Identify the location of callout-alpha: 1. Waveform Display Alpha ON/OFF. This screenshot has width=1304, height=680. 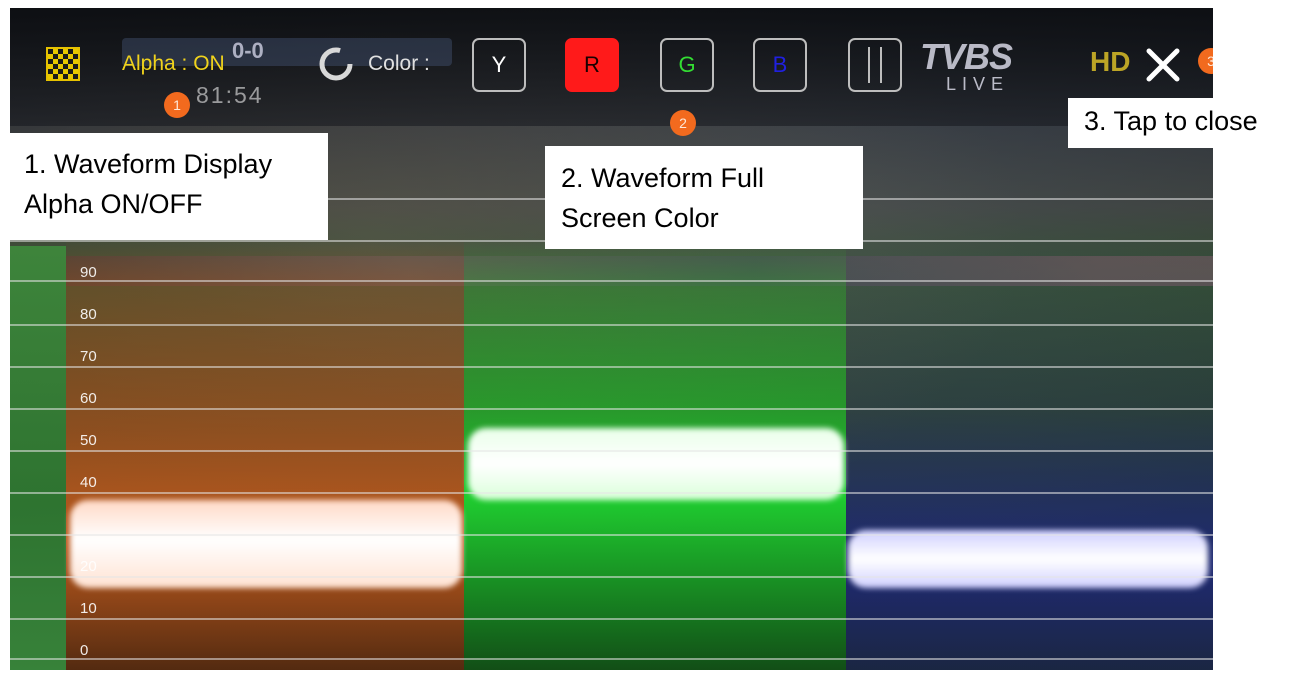
(168, 186).